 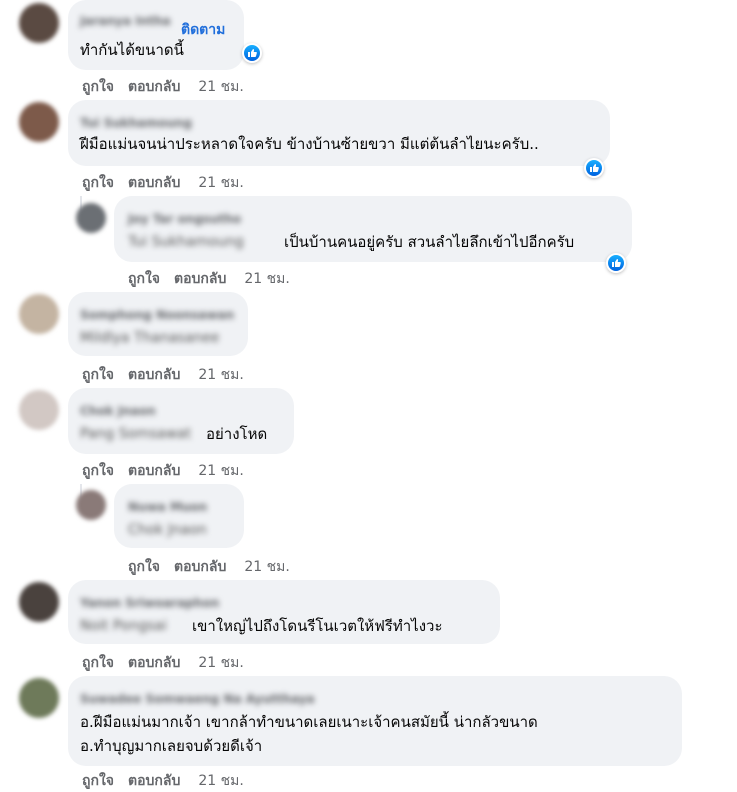 What do you see at coordinates (123, 626) in the screenshot?
I see `mentioned-user: Noit Pongsai` at bounding box center [123, 626].